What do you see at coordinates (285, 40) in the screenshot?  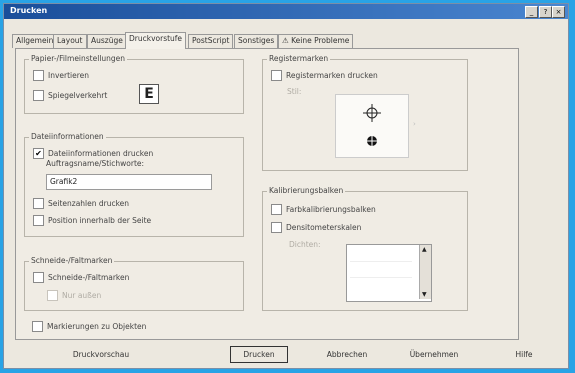 I see `warning-icon: ⚠` at bounding box center [285, 40].